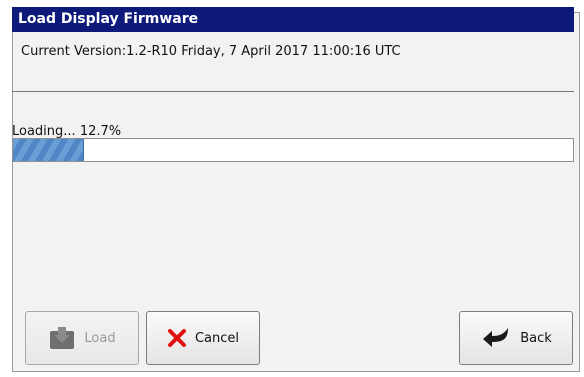 This screenshot has width=584, height=377. Describe the element at coordinates (62, 338) in the screenshot. I see `download-icon` at that location.